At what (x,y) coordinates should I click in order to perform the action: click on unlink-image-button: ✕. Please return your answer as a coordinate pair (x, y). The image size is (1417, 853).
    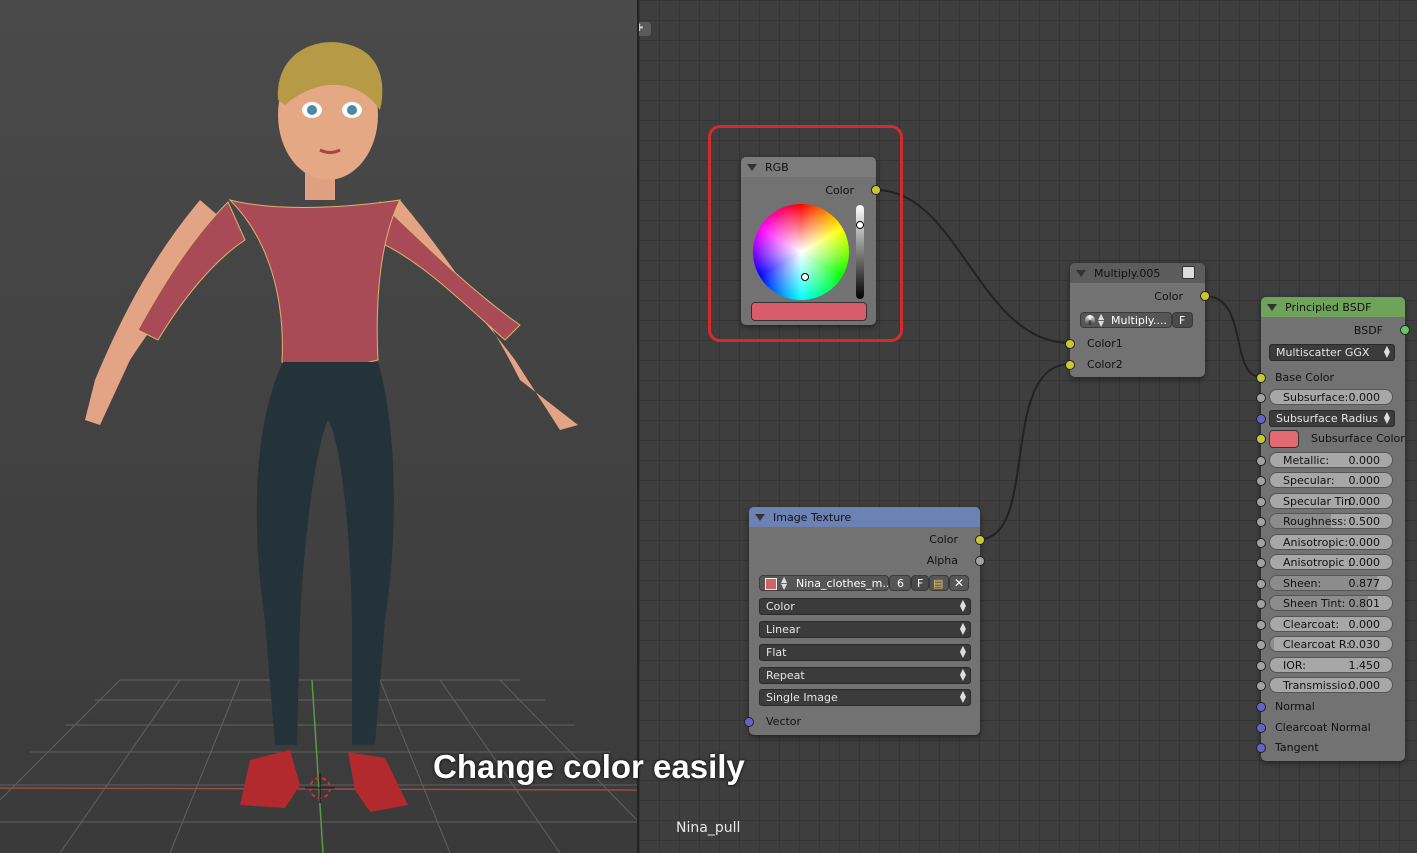
    Looking at the image, I should click on (959, 583).